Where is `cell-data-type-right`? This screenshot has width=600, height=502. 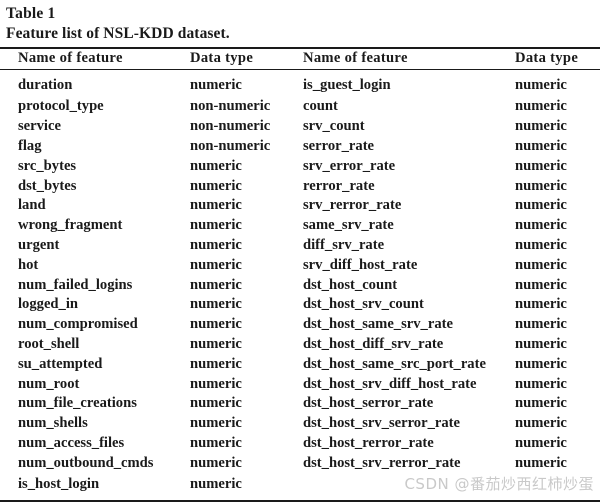
cell-data-type-right is located at coordinates (557, 487).